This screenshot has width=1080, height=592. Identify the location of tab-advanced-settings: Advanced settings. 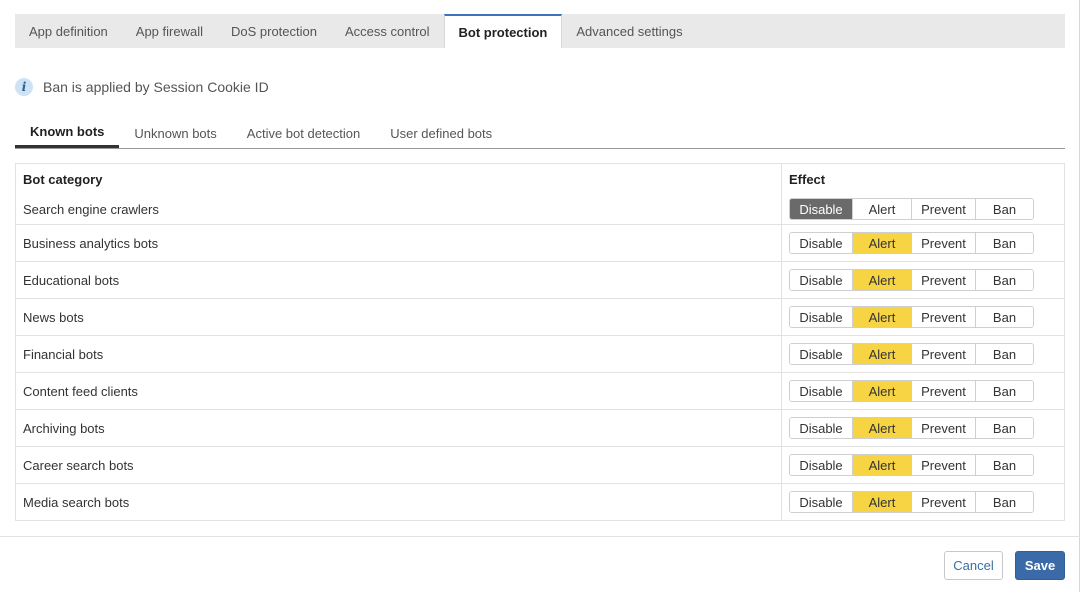
(629, 31).